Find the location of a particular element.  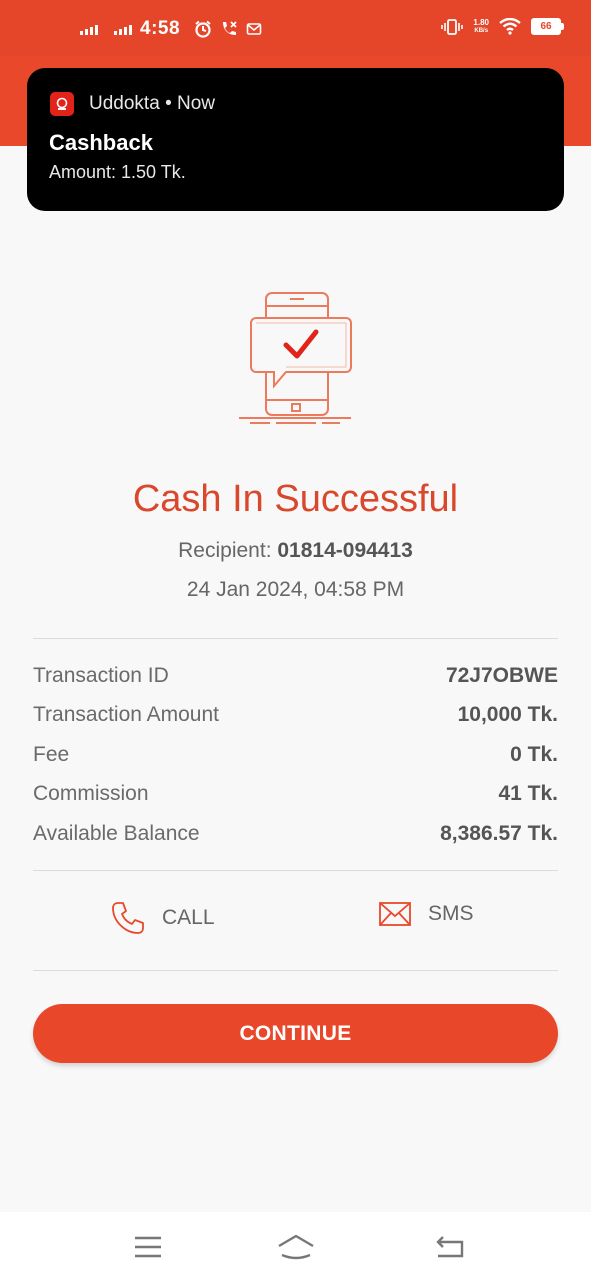

recipient-label: Recipient: is located at coordinates (225, 550).